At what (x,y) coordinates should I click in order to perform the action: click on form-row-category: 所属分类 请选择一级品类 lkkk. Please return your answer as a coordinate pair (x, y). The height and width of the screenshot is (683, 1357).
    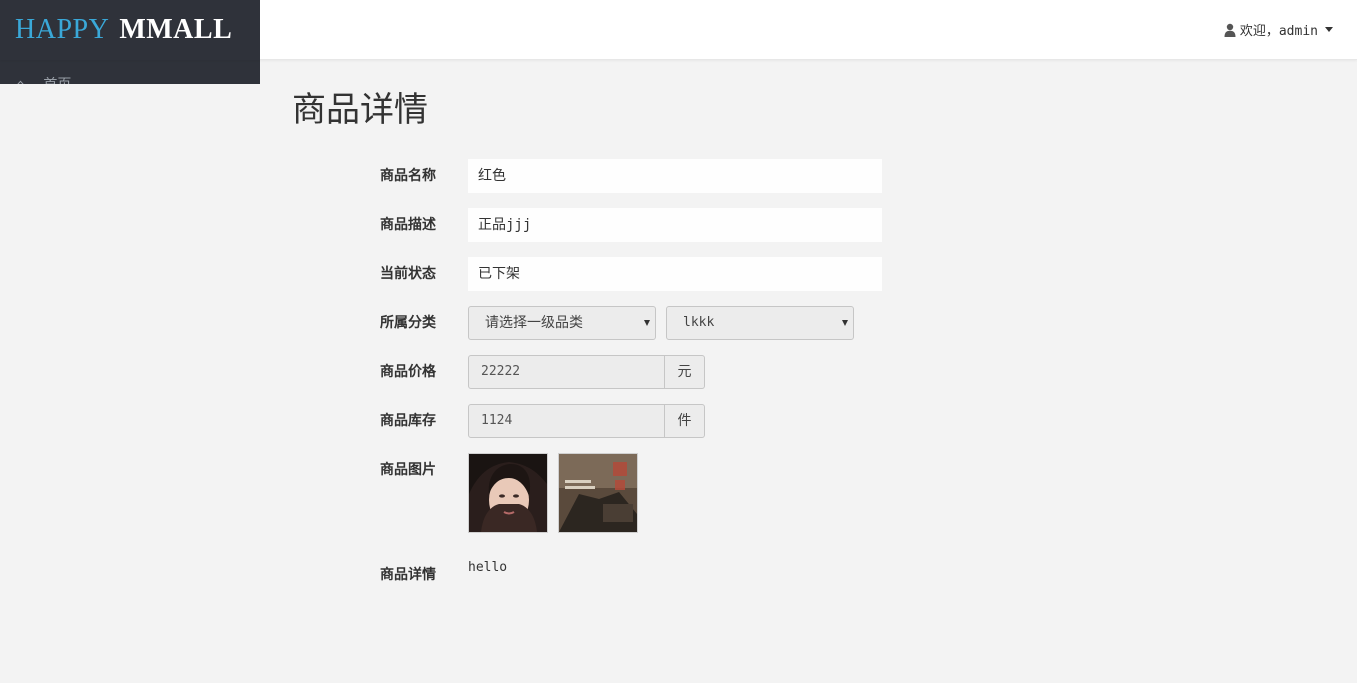
    Looking at the image, I should click on (617, 323).